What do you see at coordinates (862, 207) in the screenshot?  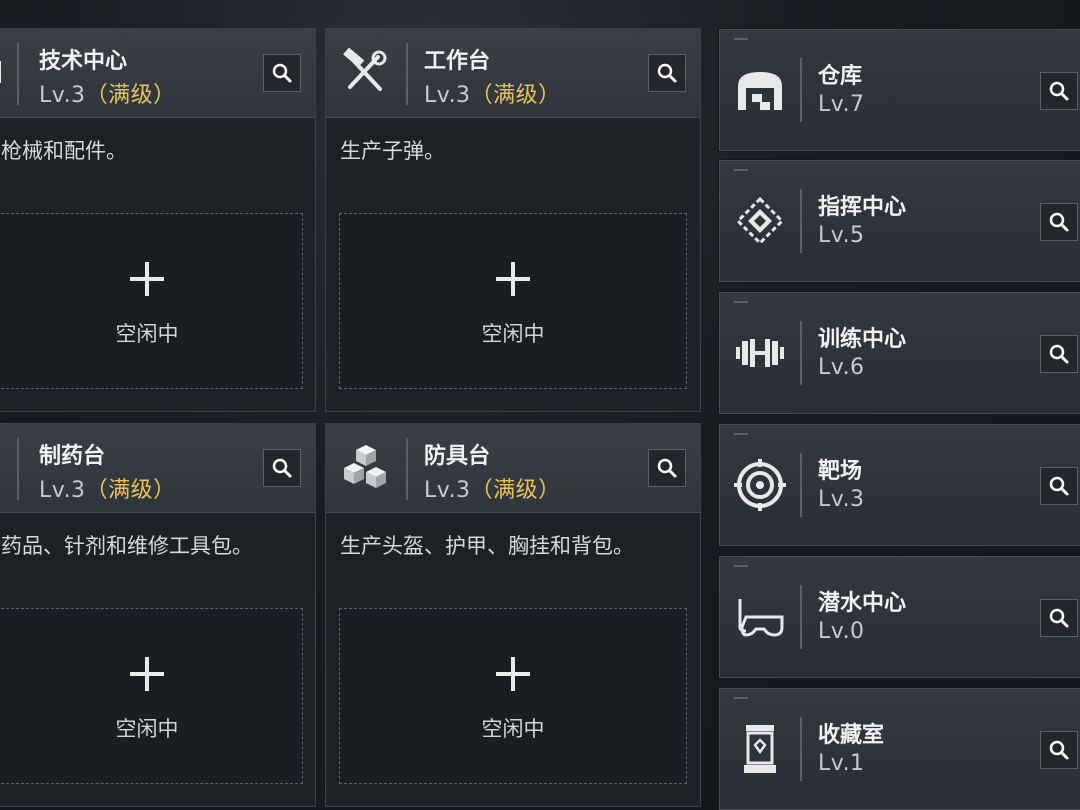 I see `facility-name: 指挥中心` at bounding box center [862, 207].